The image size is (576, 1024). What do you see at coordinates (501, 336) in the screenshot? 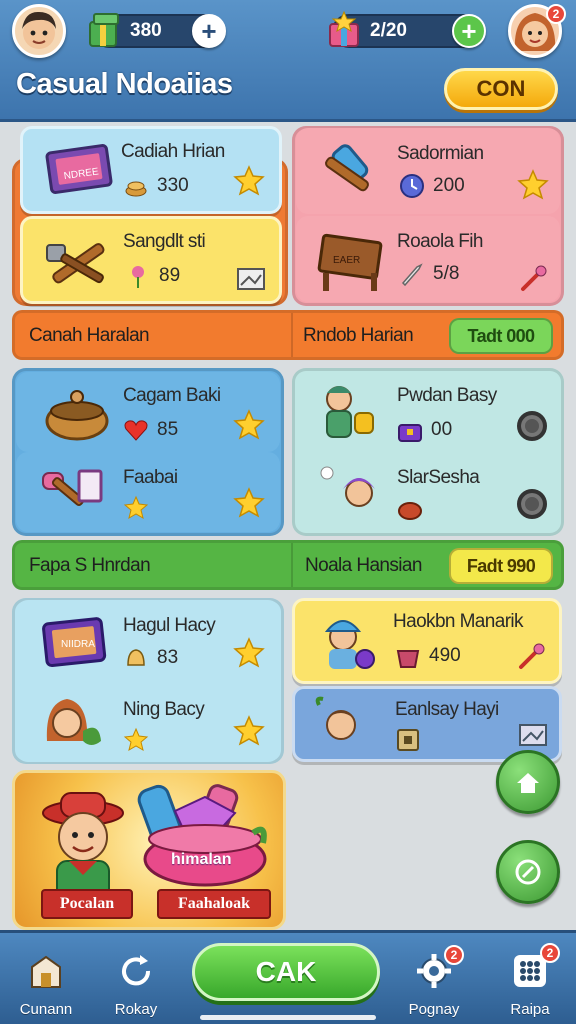
I see `tadt-button: Tadt 000` at bounding box center [501, 336].